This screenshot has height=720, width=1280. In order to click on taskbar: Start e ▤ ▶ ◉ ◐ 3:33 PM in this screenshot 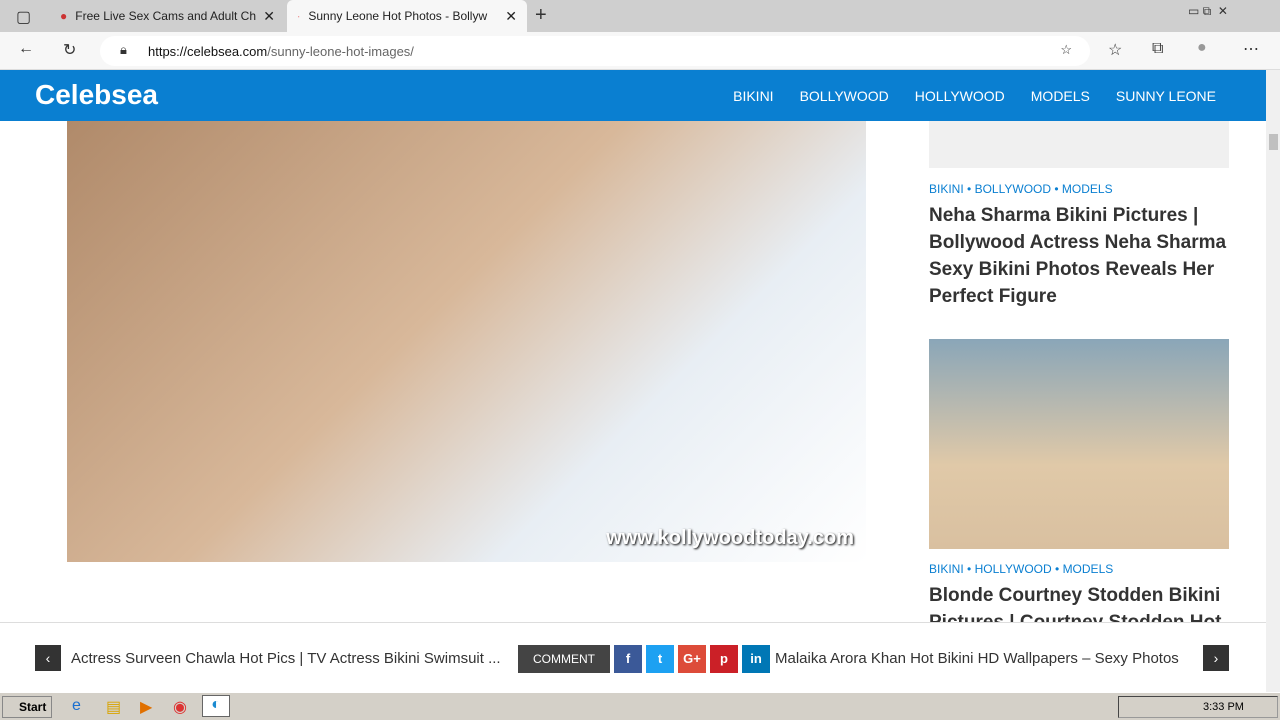, I will do `click(640, 706)`.